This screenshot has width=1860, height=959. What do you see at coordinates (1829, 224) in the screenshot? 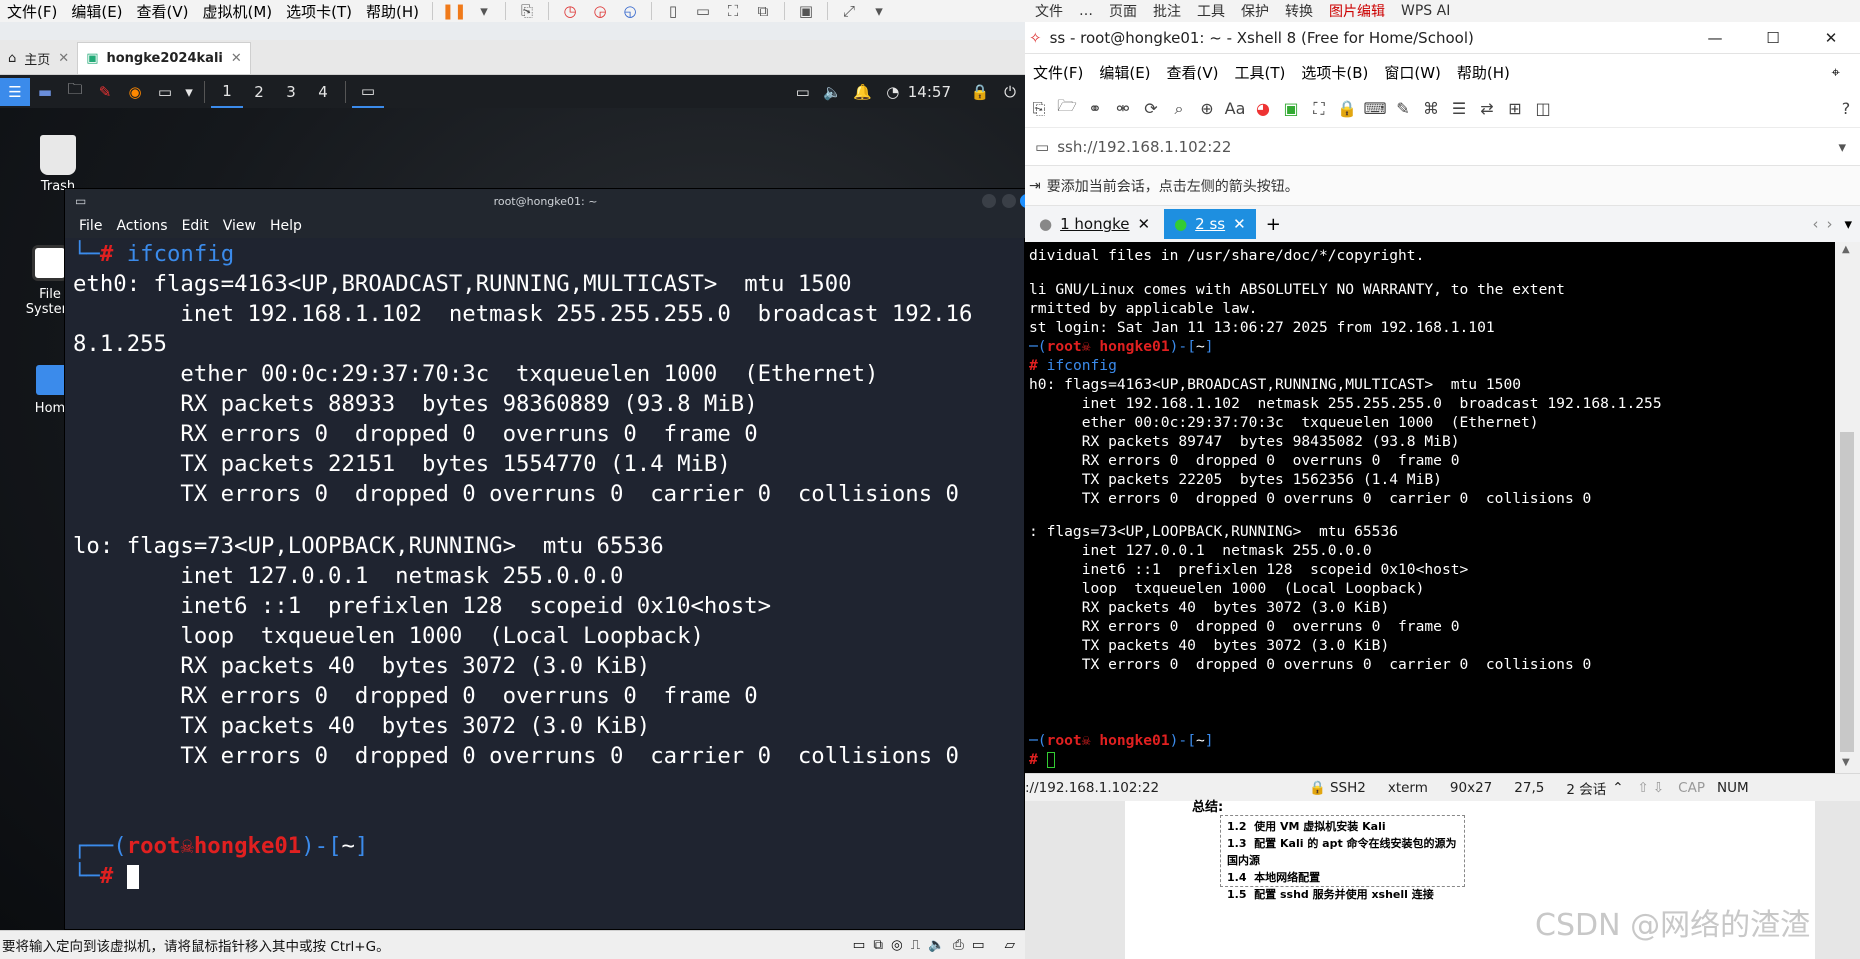
I see `tab-next-icon: ›` at bounding box center [1829, 224].